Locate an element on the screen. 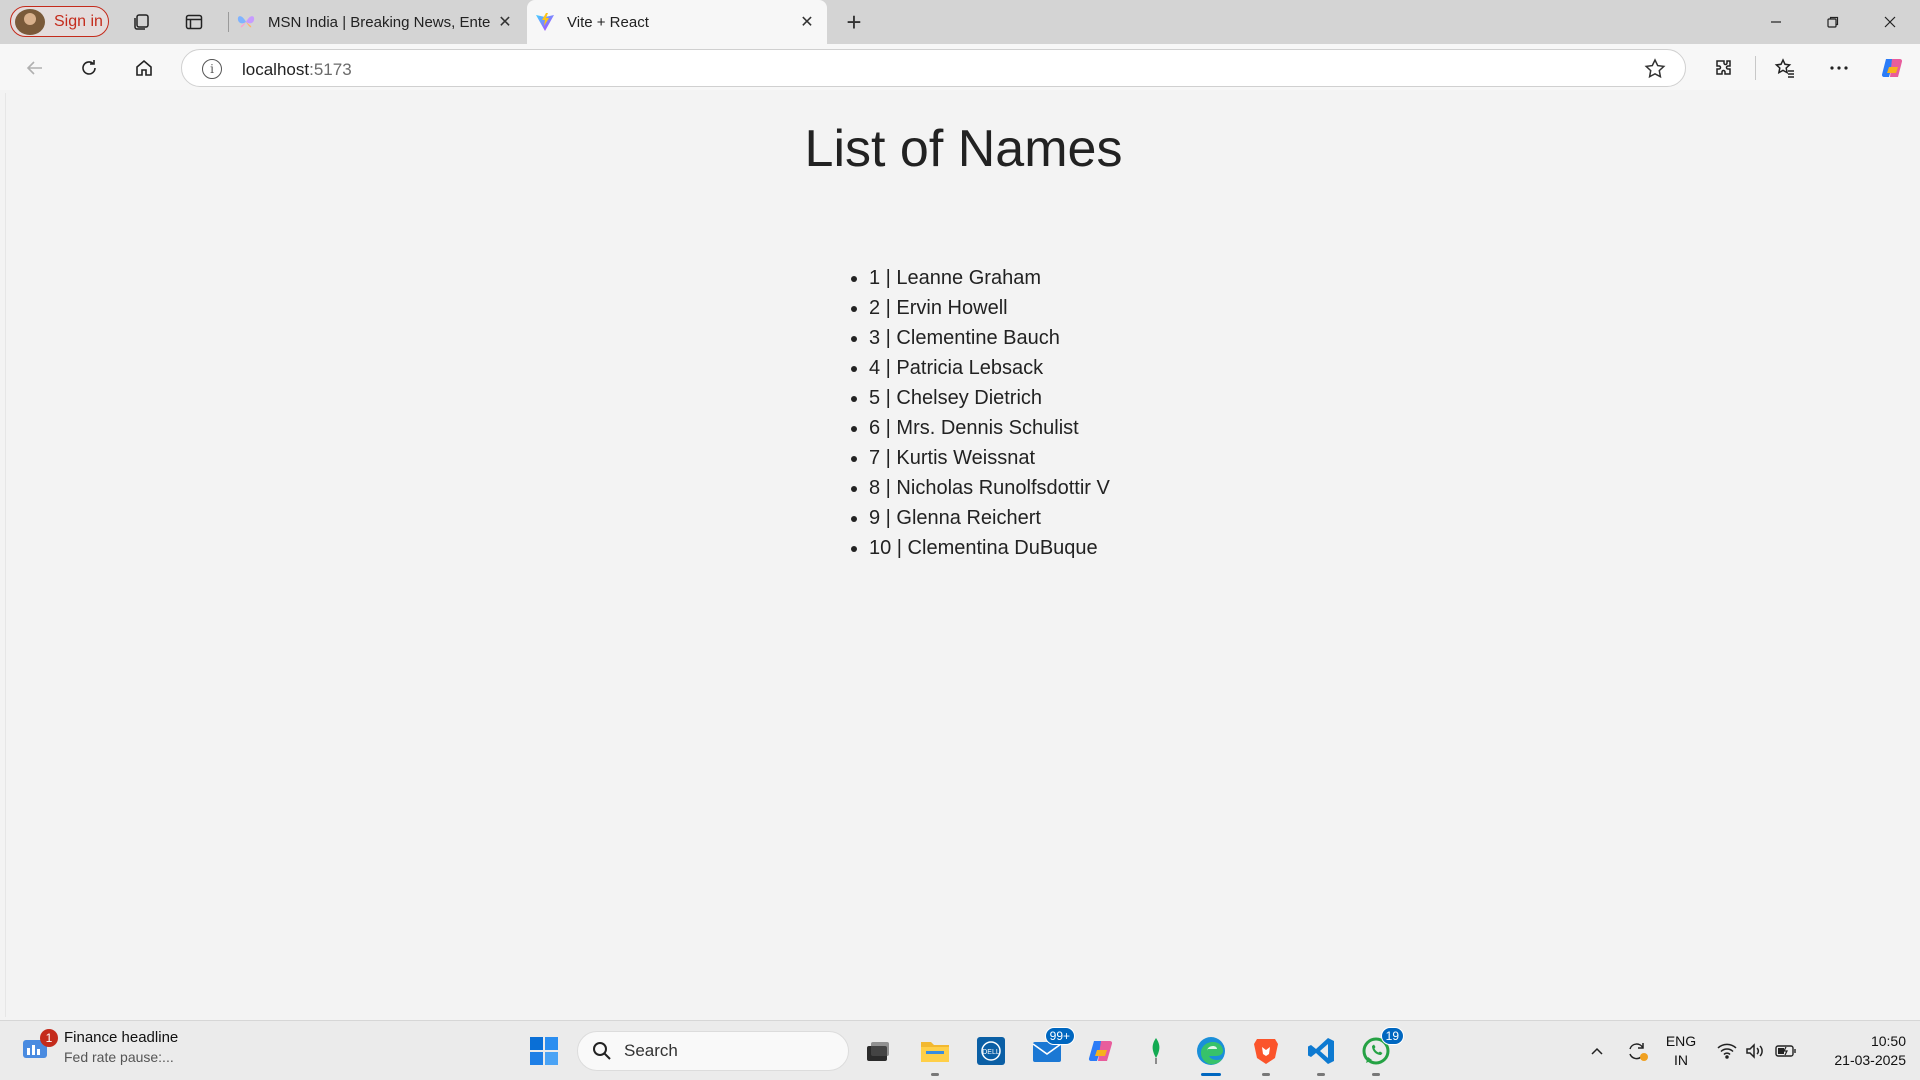 The height and width of the screenshot is (1080, 1920). start-button is located at coordinates (544, 1051).